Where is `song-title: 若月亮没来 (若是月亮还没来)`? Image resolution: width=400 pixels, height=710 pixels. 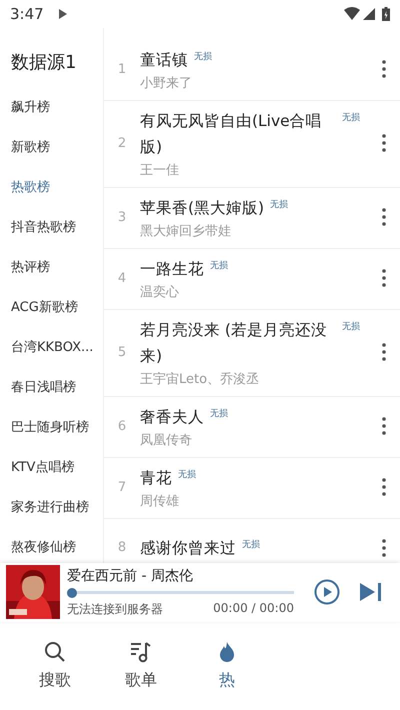 song-title: 若月亮没来 (若是月亮还没来) is located at coordinates (234, 343).